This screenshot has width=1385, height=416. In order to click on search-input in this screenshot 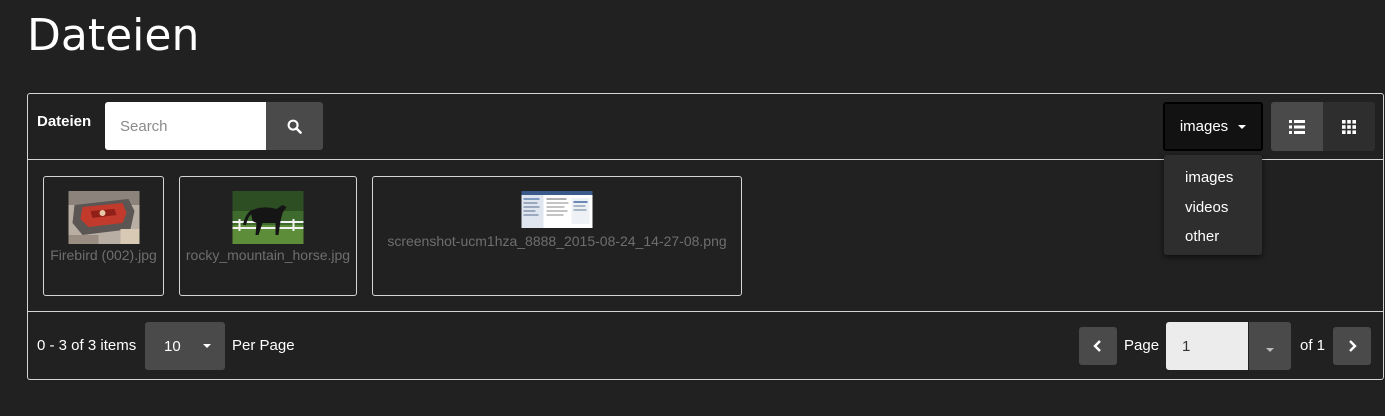, I will do `click(186, 126)`.